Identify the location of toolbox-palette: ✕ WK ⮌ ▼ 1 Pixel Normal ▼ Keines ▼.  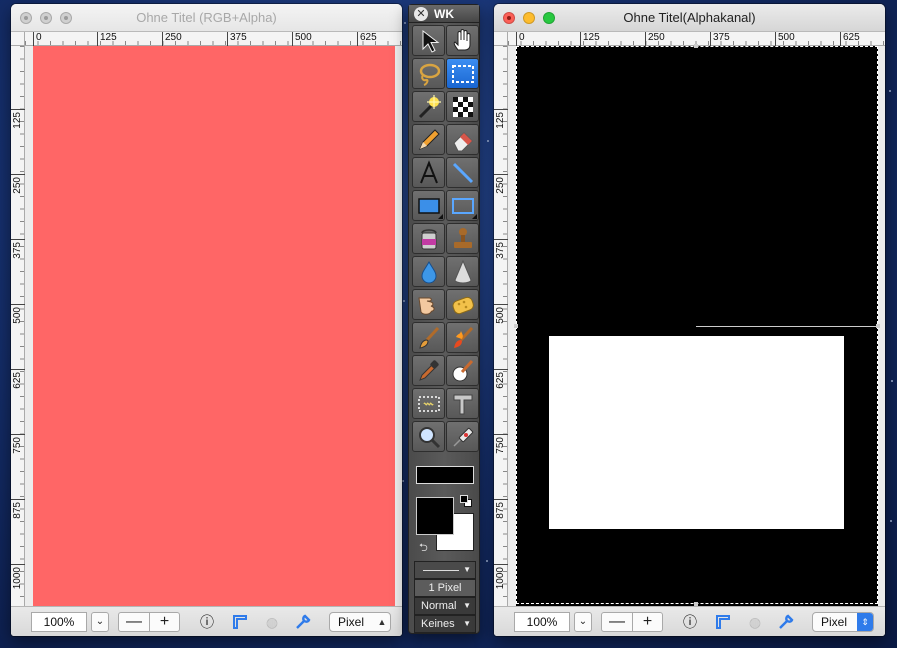
(444, 319).